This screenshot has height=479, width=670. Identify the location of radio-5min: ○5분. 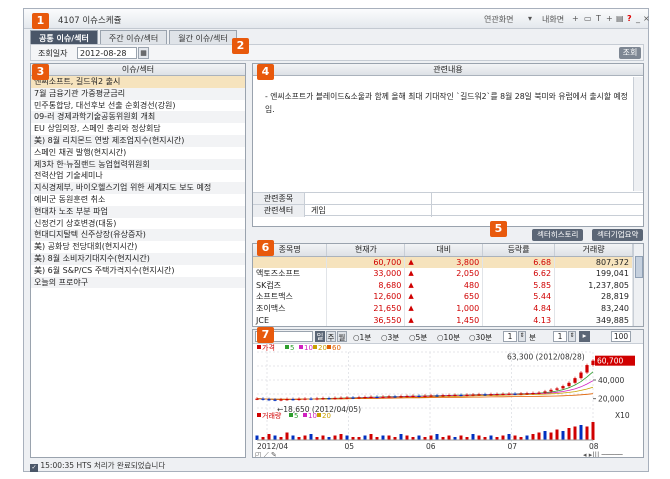
(418, 337).